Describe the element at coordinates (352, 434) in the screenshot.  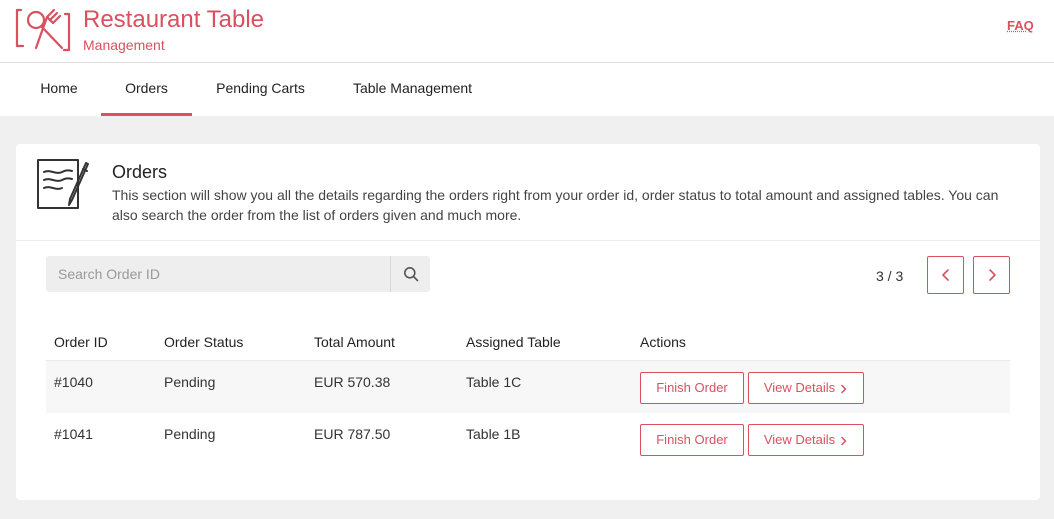
I see `order-amount: EUR 787.50` at that location.